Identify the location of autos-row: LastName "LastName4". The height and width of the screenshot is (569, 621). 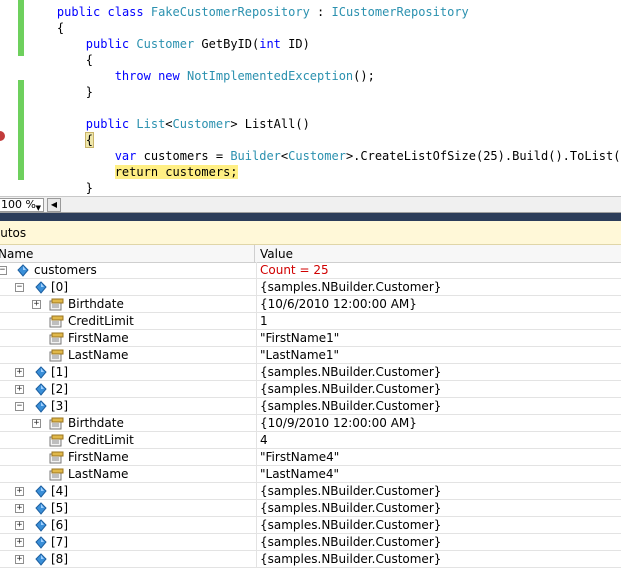
(310, 474).